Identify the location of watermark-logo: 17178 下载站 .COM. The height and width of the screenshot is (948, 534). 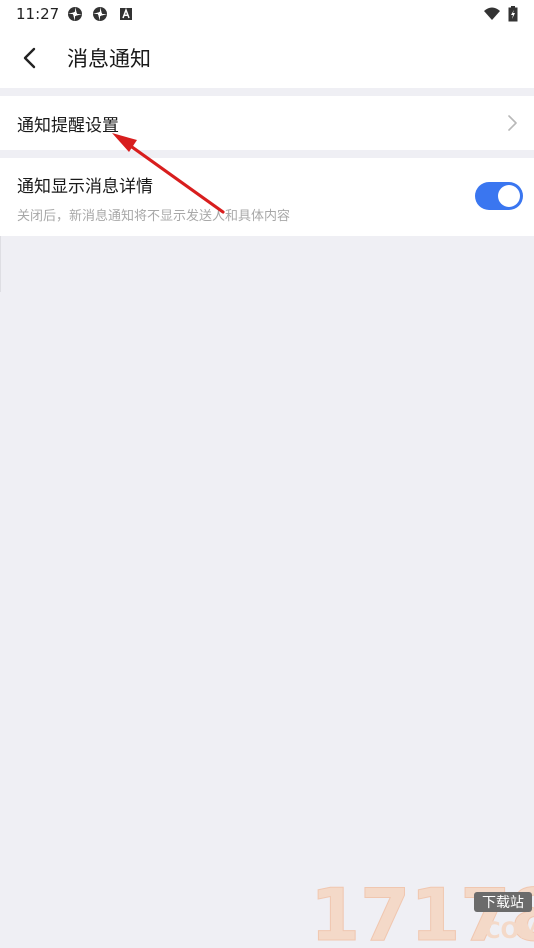
(422, 910).